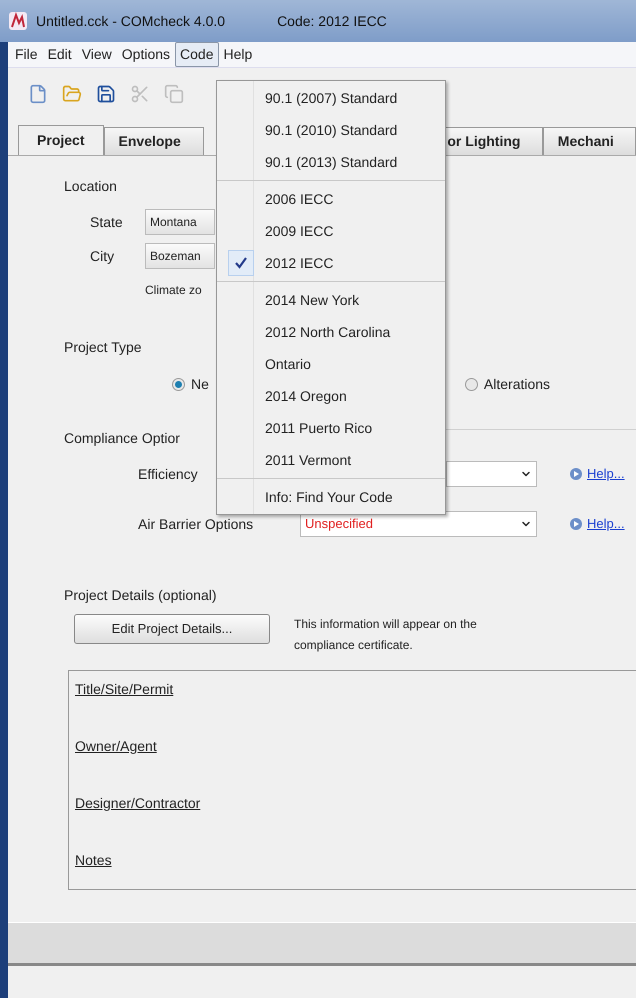  What do you see at coordinates (331, 396) in the screenshot?
I see `menu-option: 2014 Oregon` at bounding box center [331, 396].